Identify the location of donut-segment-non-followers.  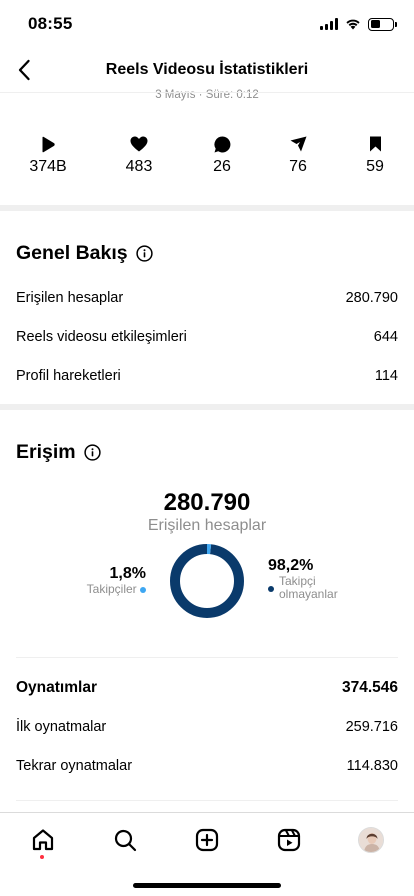
(207, 581).